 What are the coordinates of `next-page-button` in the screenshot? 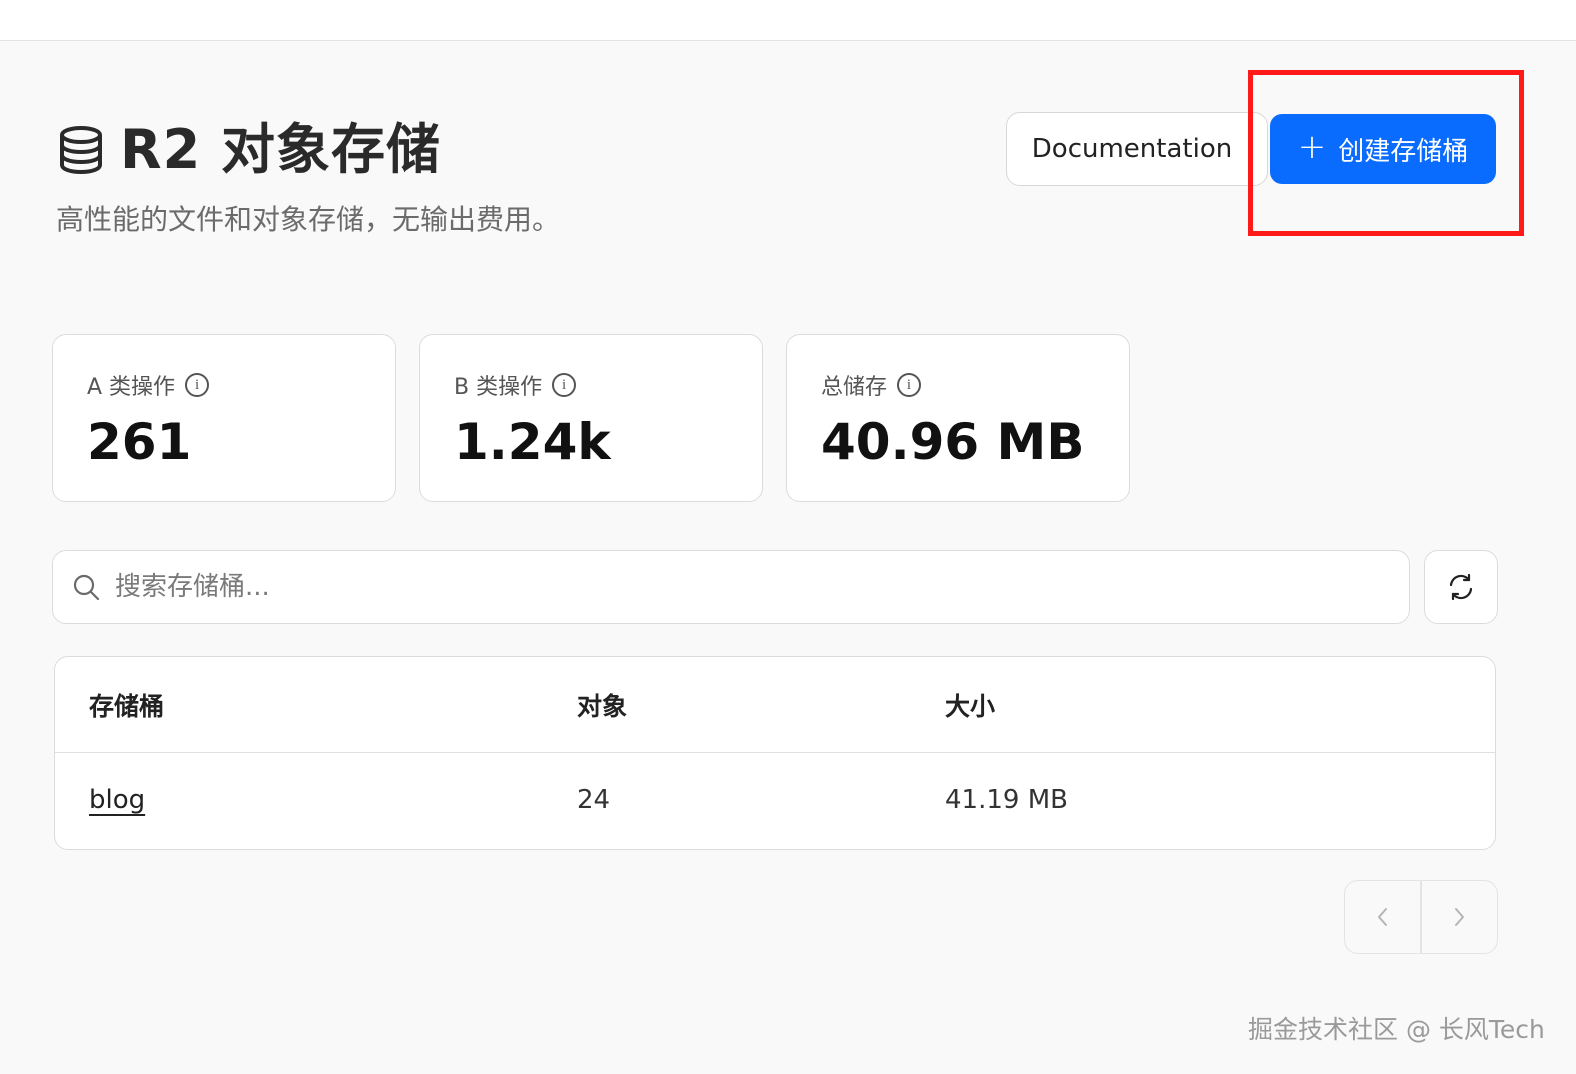 It's located at (1459, 917).